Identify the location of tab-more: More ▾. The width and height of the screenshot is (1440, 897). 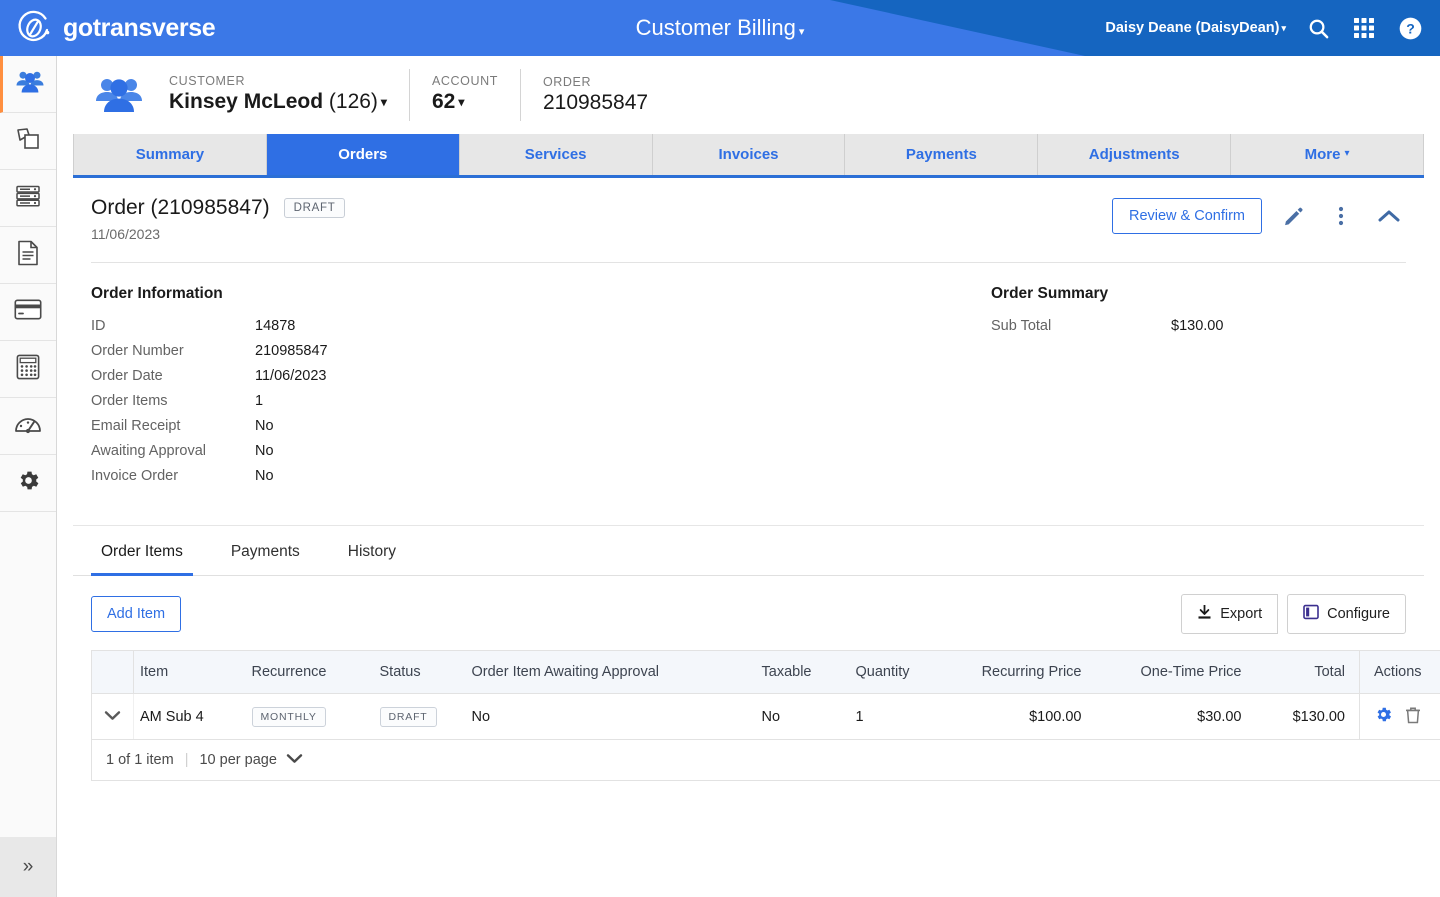
(1328, 154).